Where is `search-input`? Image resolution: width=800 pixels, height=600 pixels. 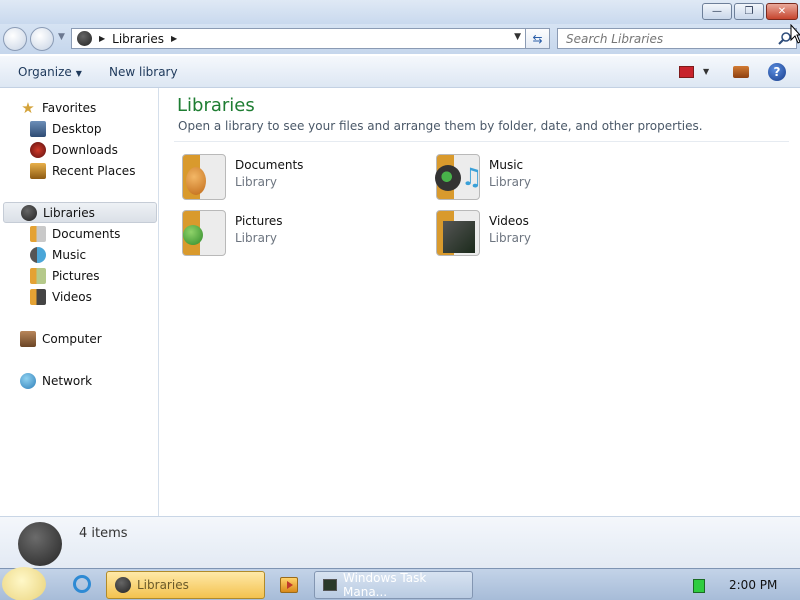 search-input is located at coordinates (666, 38).